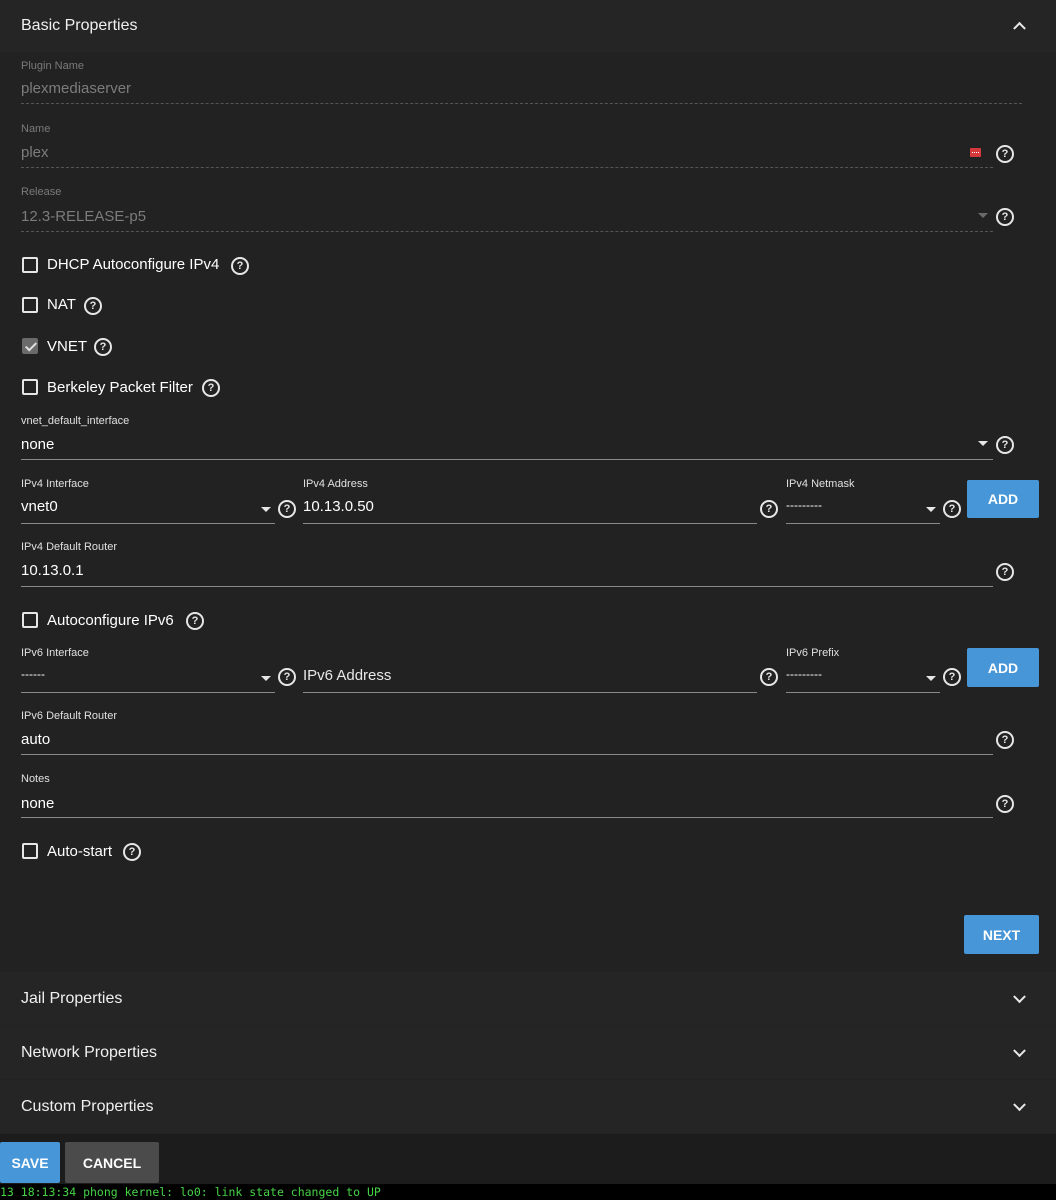  Describe the element at coordinates (528, 998) in the screenshot. I see `jail-properties-header: Jail Properties` at that location.